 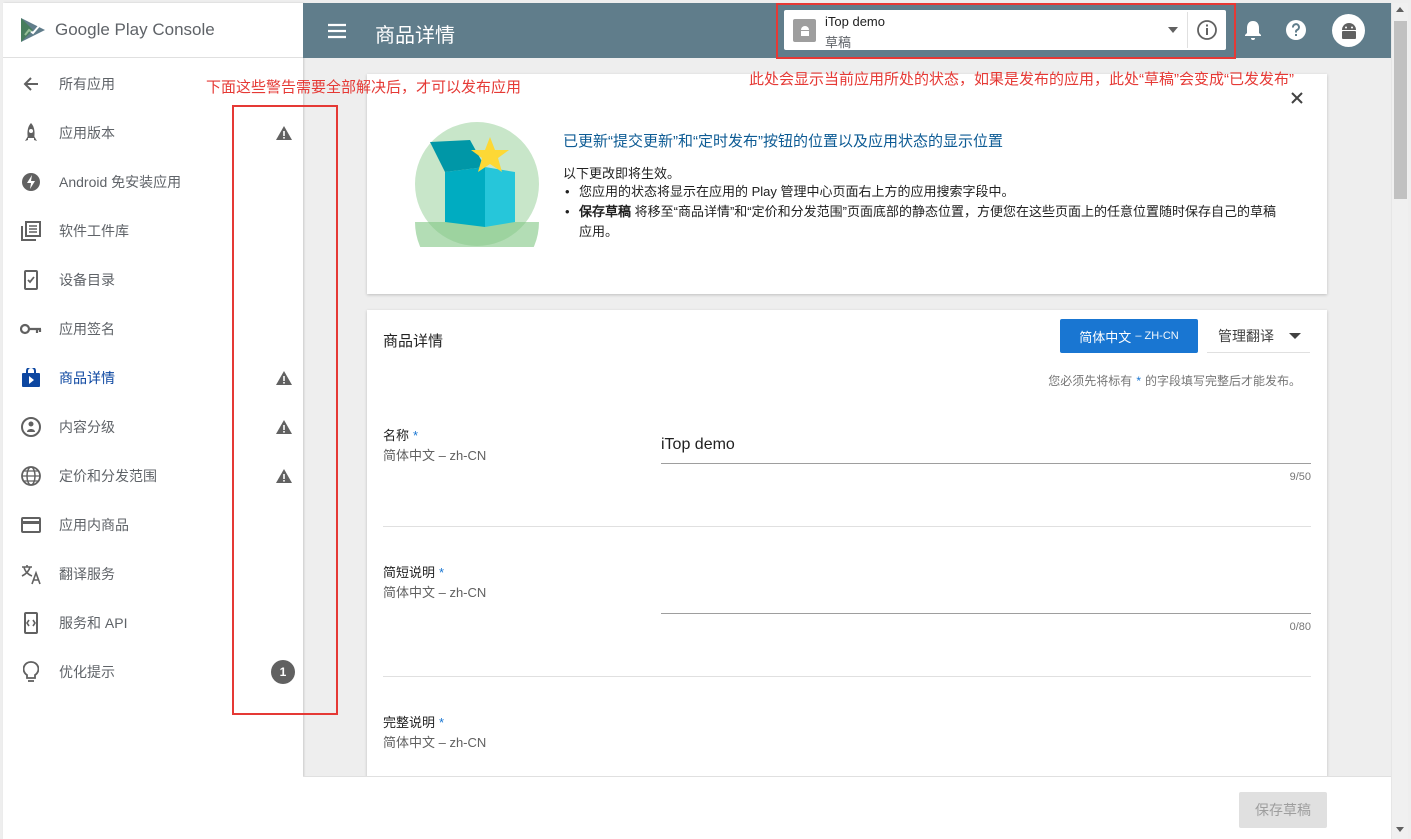 What do you see at coordinates (1297, 98) in the screenshot?
I see `close-icon` at bounding box center [1297, 98].